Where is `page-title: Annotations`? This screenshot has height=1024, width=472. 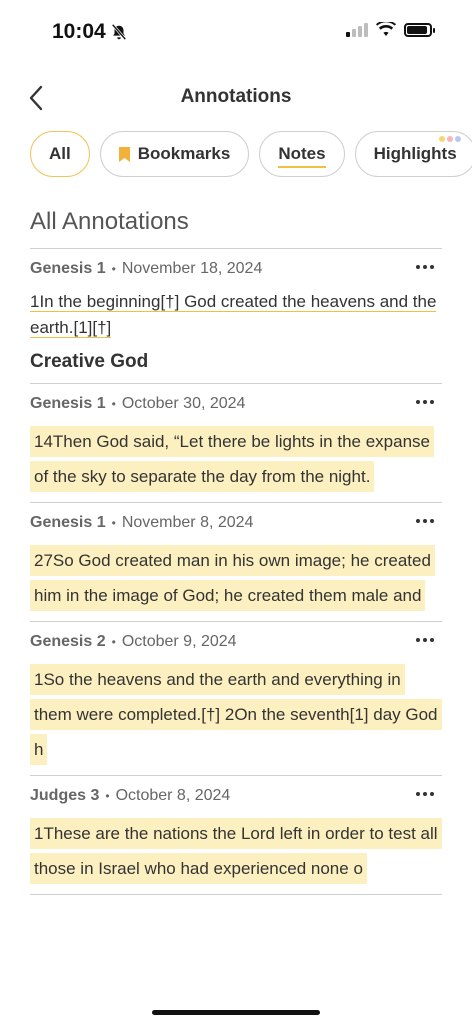
page-title: Annotations is located at coordinates (236, 96).